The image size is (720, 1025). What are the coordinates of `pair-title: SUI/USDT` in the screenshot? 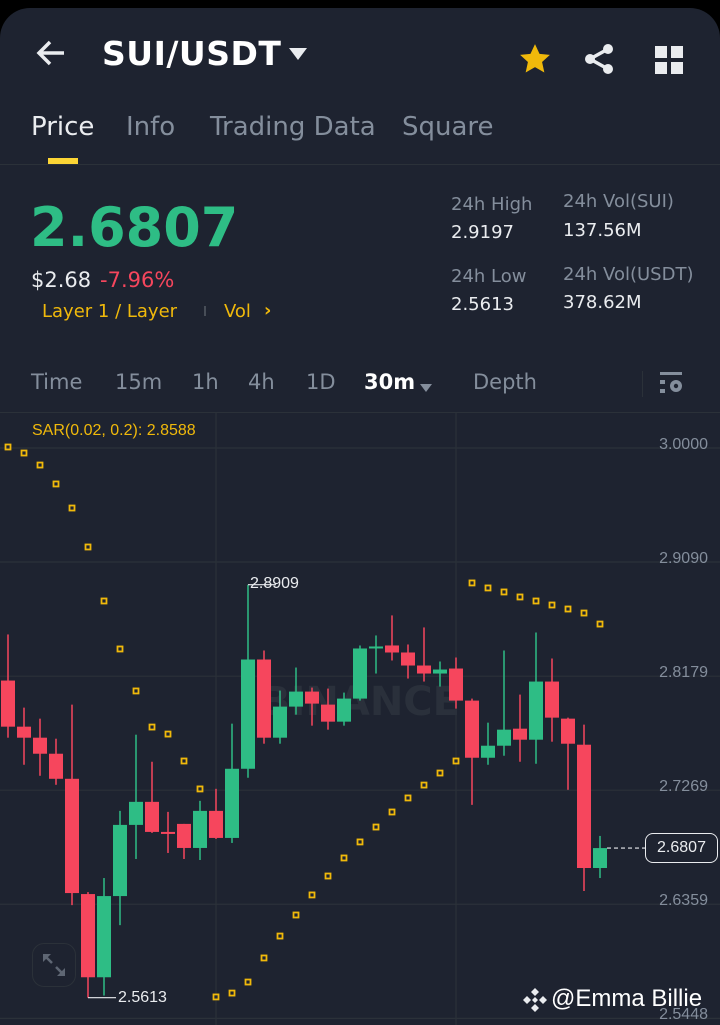 It's located at (191, 53).